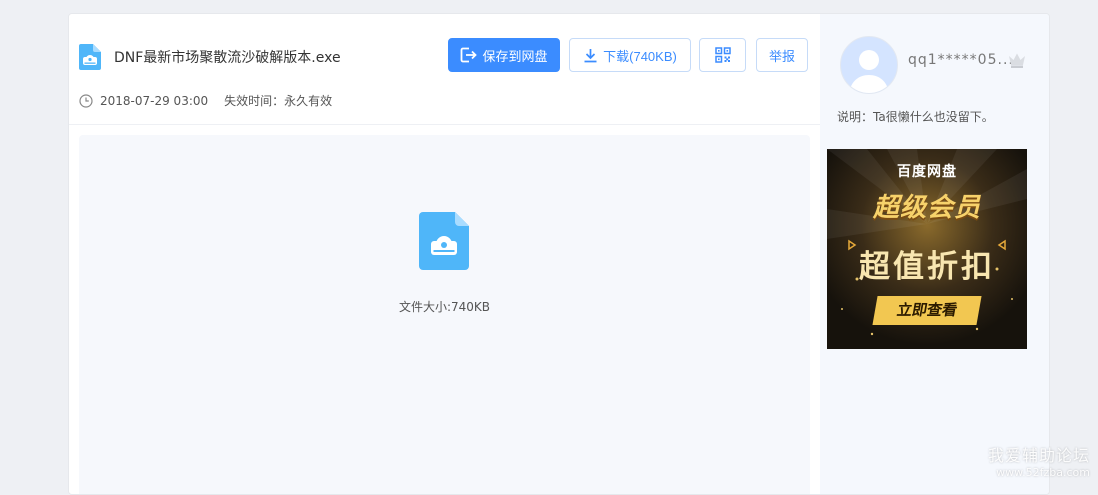 The width and height of the screenshot is (1098, 495). Describe the element at coordinates (640, 56) in the screenshot. I see `download-button-label: 下载(740KB)` at that location.